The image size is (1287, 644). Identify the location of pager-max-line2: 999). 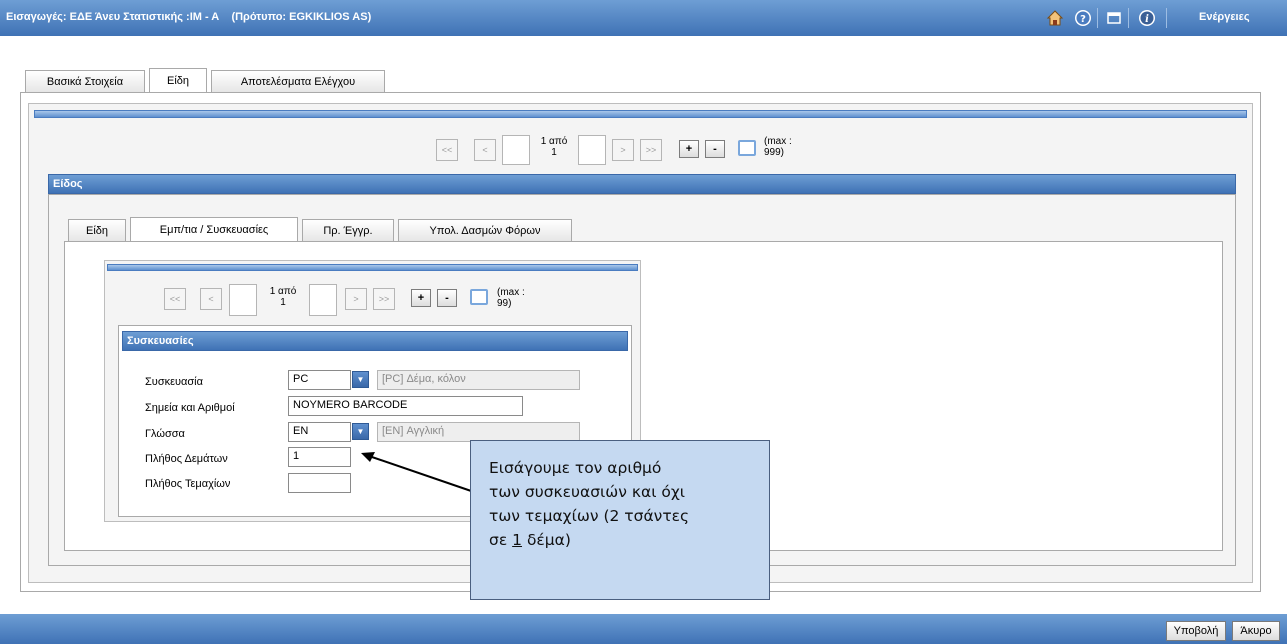
(774, 152).